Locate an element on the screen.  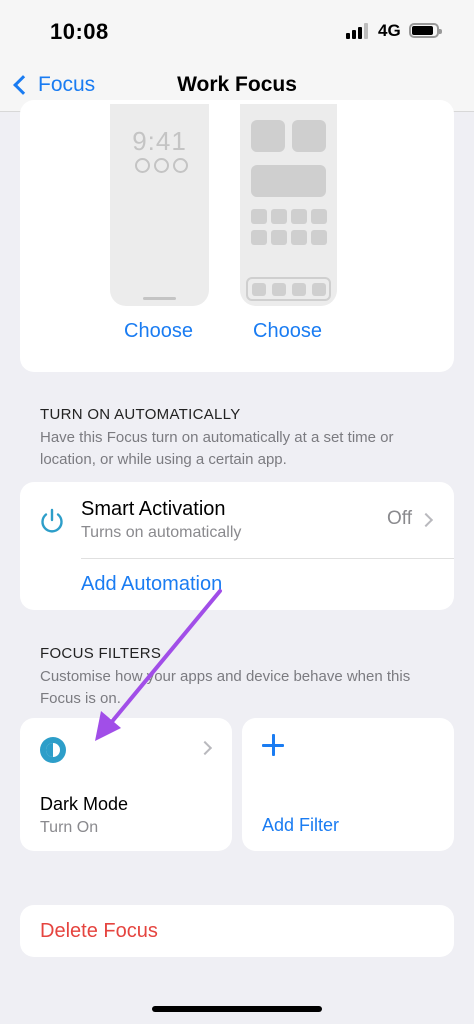
focus-filters-header: FOCUS FILTERS is located at coordinates (101, 653).